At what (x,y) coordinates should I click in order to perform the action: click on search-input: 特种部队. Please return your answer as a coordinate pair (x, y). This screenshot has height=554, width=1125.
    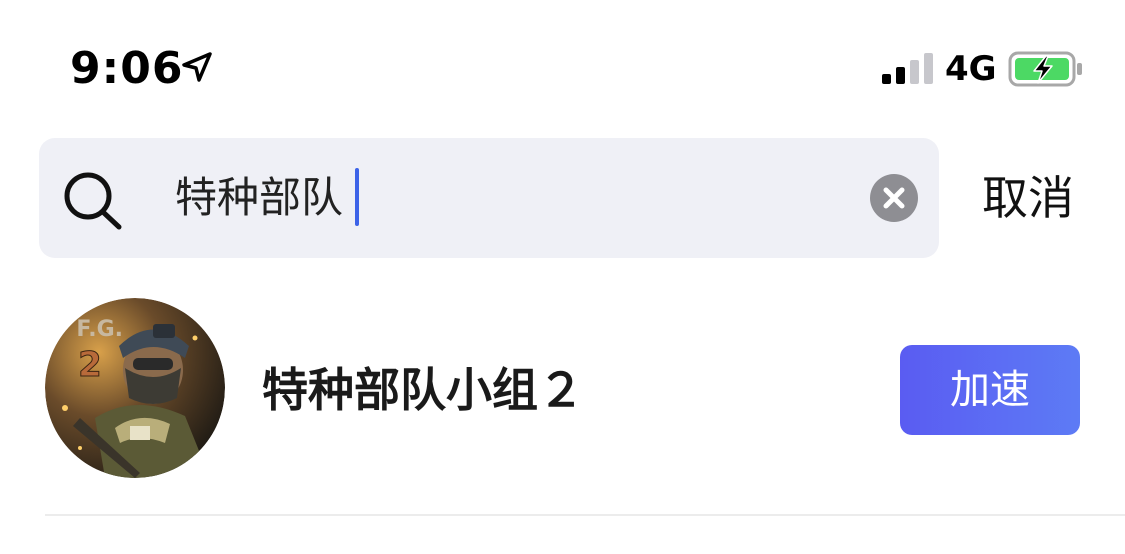
    Looking at the image, I should click on (259, 198).